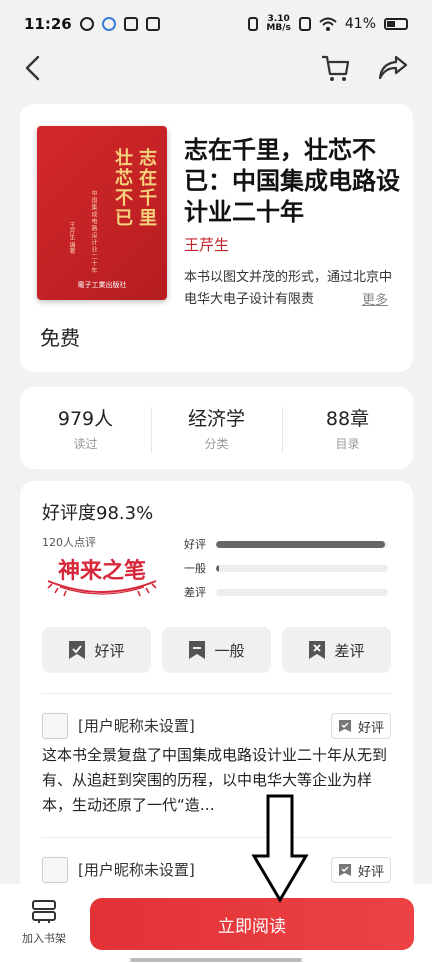  I want to click on battery-icon, so click(396, 24).